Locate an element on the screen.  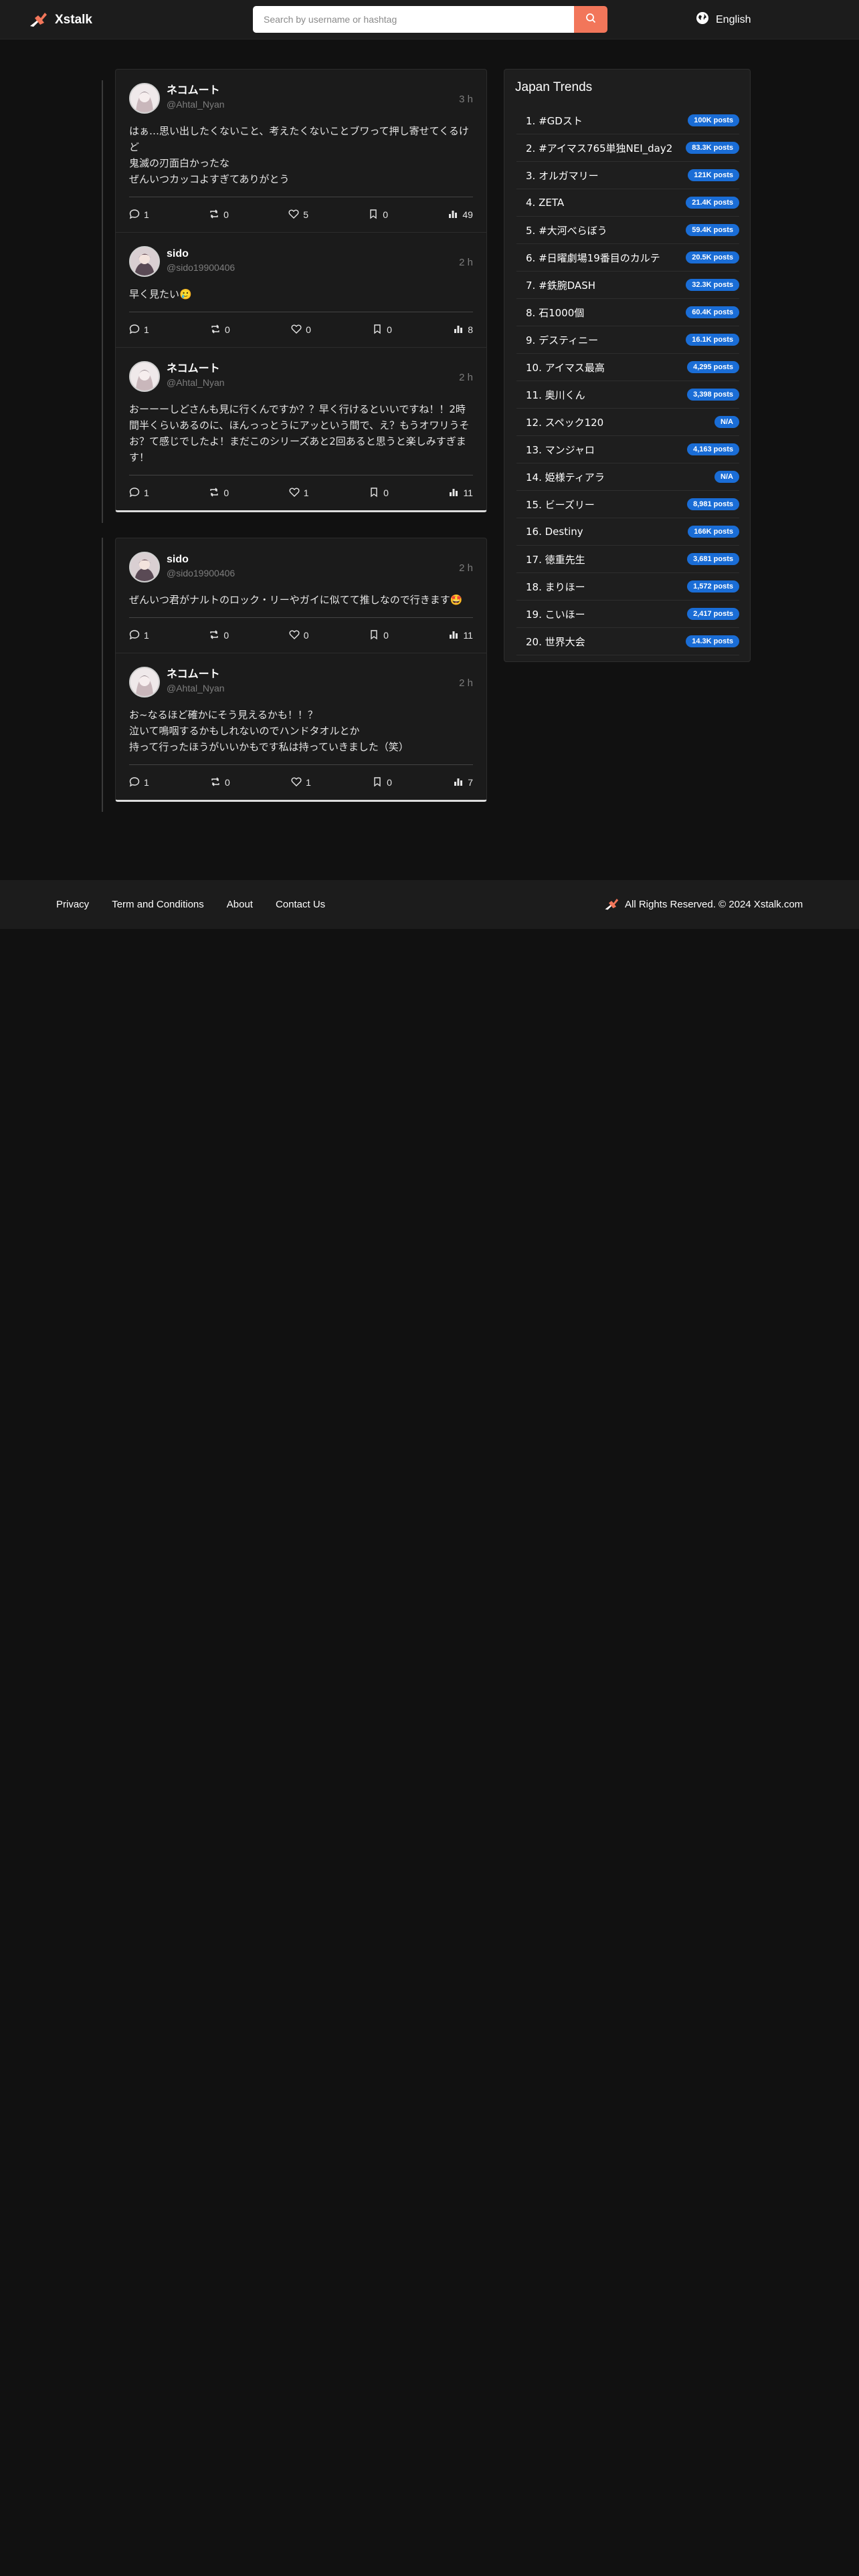
footer-link-privacy: Privacy is located at coordinates (72, 904).